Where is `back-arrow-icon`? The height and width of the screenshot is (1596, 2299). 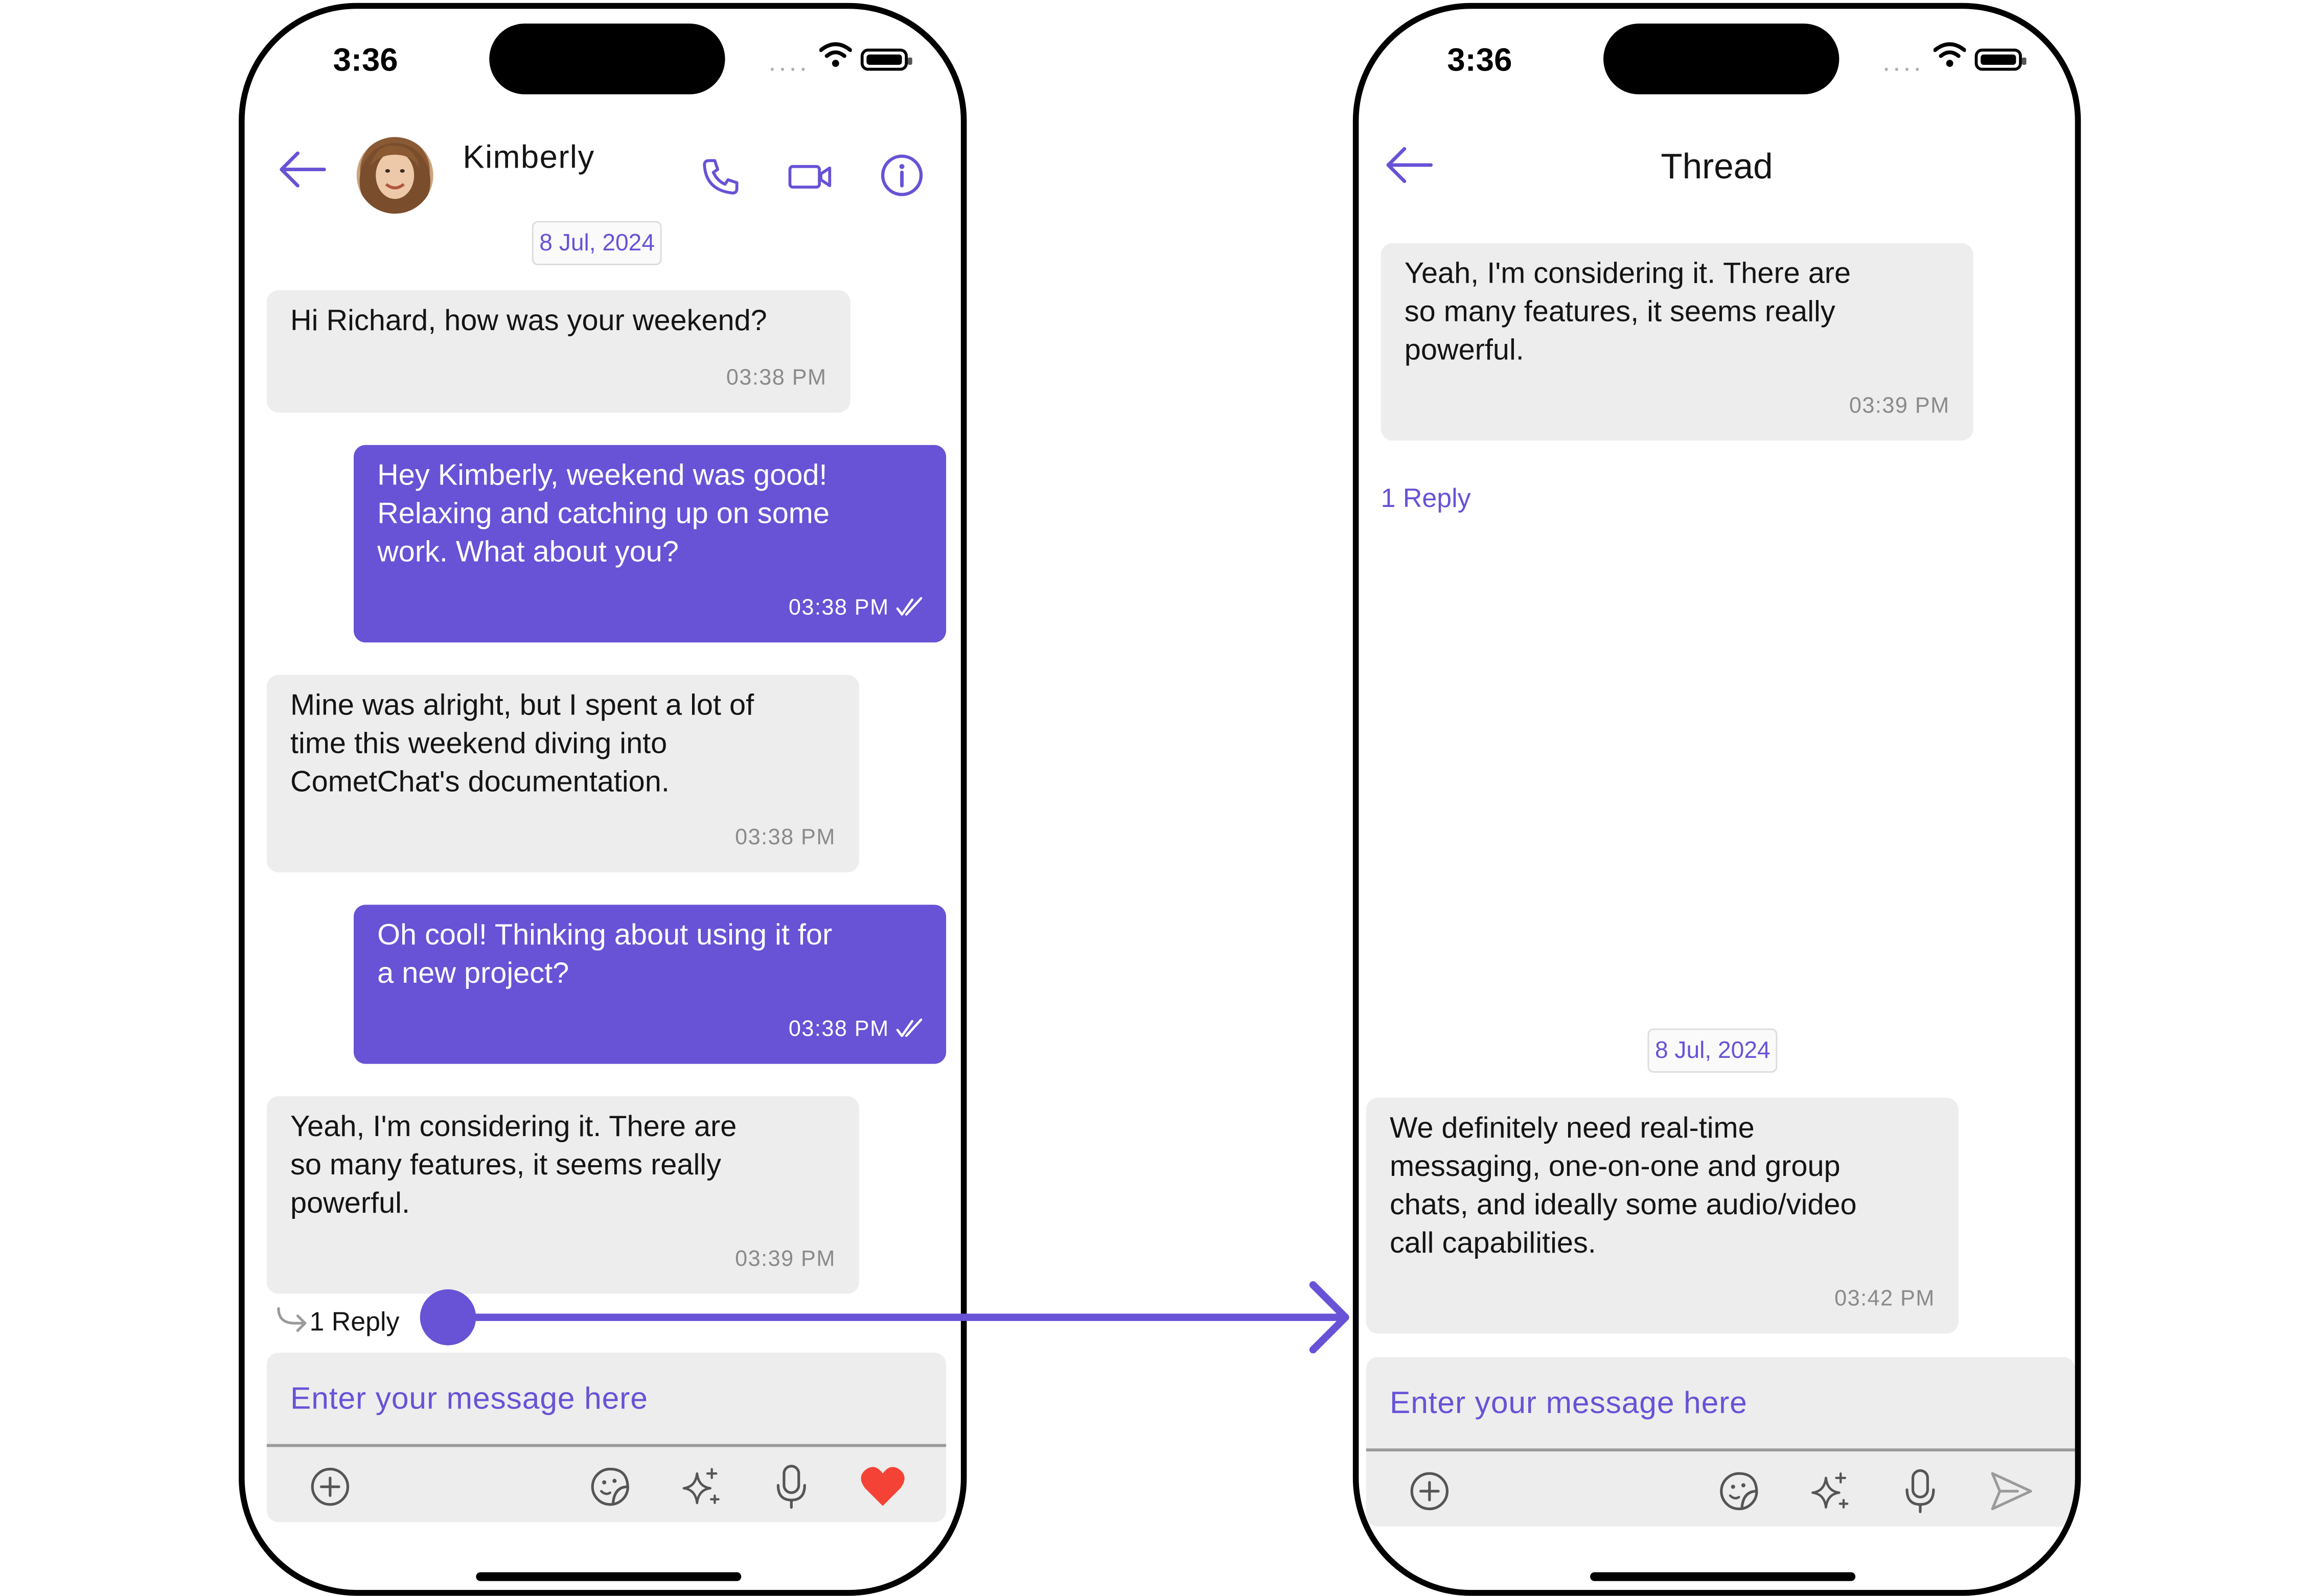 back-arrow-icon is located at coordinates (302, 169).